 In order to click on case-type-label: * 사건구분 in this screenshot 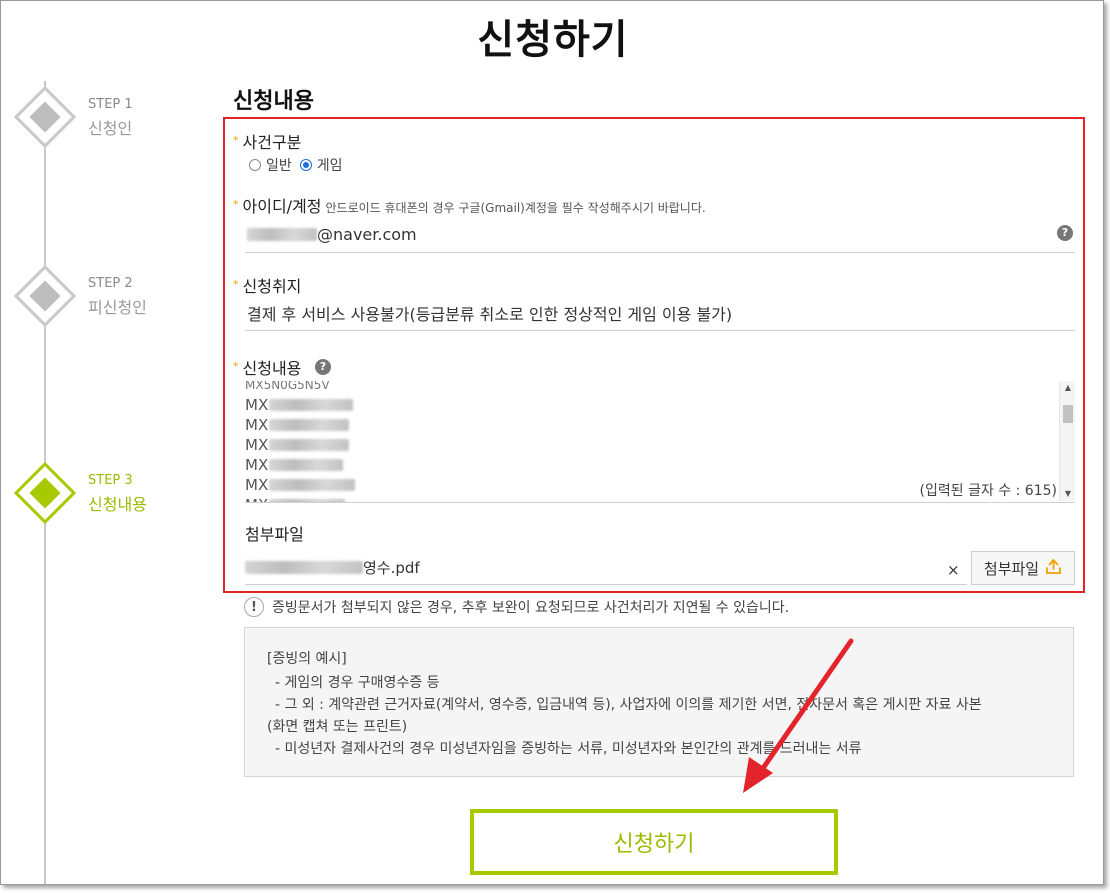, I will do `click(267, 142)`.